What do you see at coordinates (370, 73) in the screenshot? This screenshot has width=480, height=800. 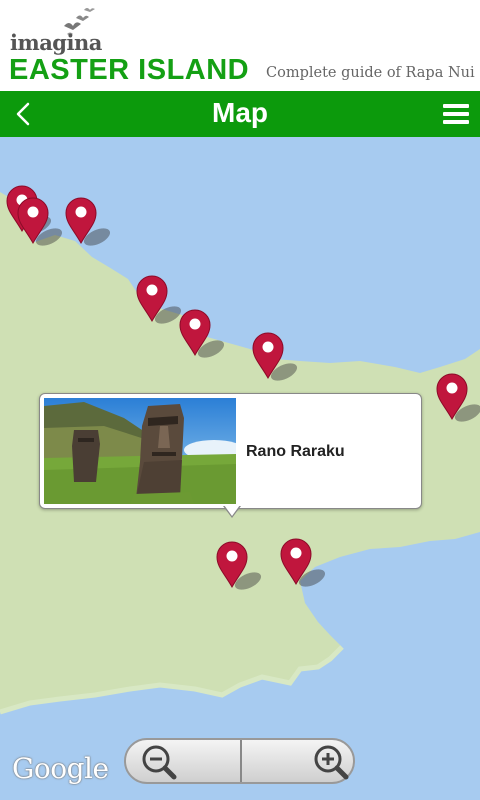 I see `tagline: Complete guide of Rapa Nui` at bounding box center [370, 73].